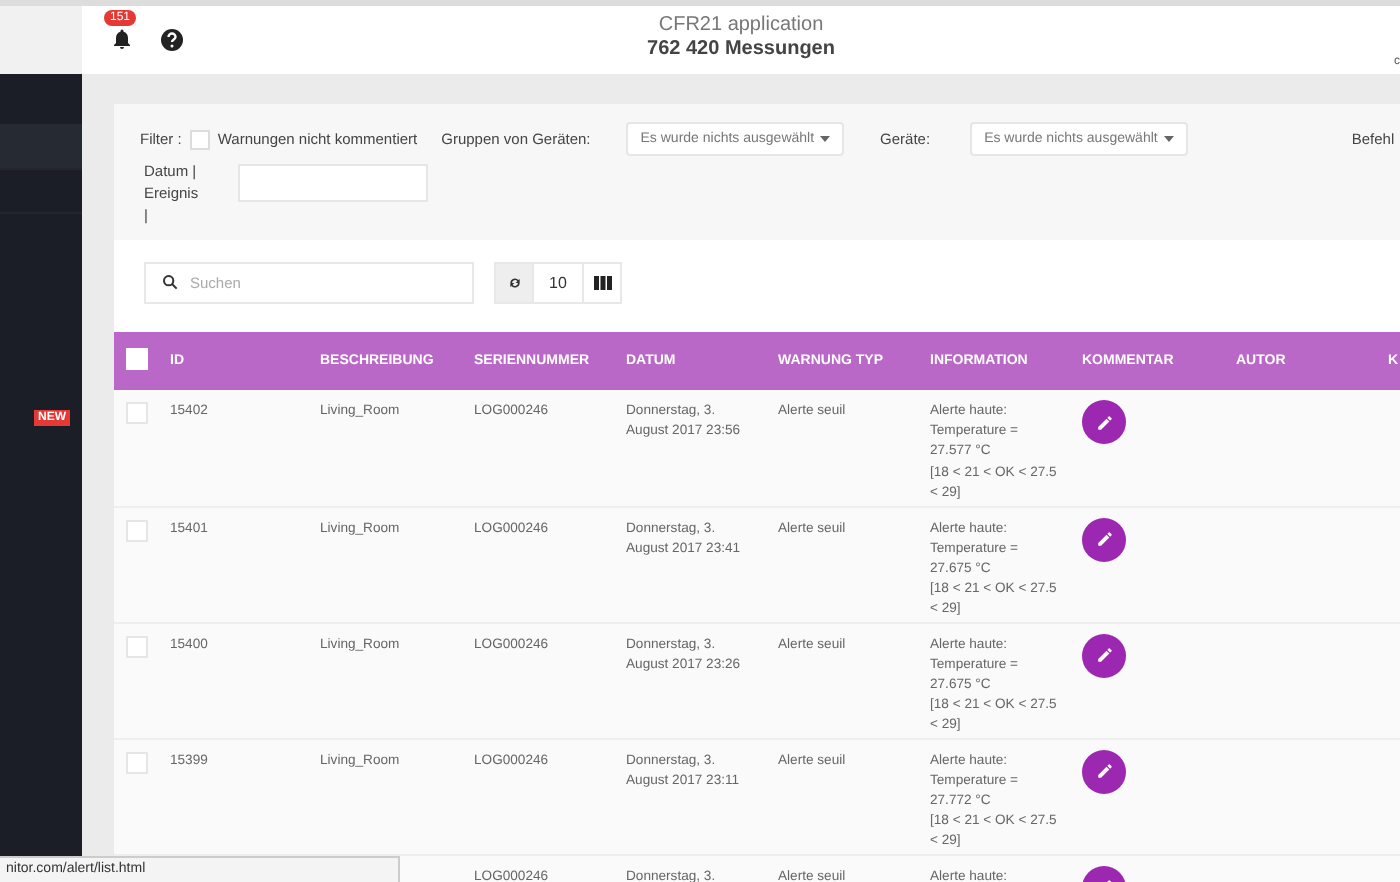 This screenshot has height=882, width=1400. I want to click on page-size-button: 10, so click(558, 283).